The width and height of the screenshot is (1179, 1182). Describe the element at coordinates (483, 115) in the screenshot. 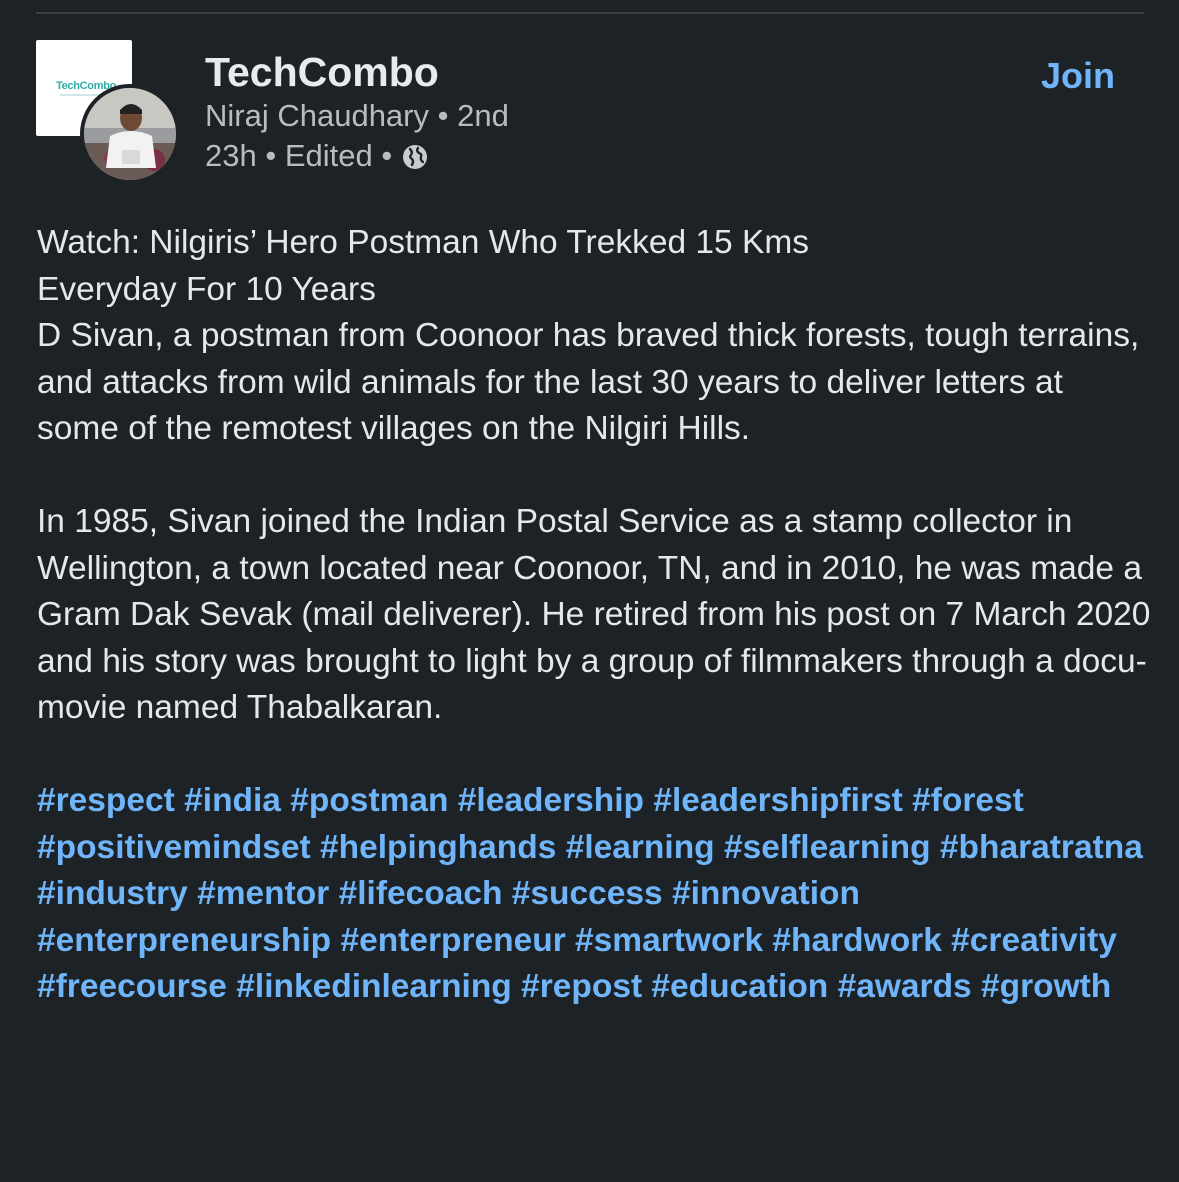

I see `connection-degree: 2nd` at that location.